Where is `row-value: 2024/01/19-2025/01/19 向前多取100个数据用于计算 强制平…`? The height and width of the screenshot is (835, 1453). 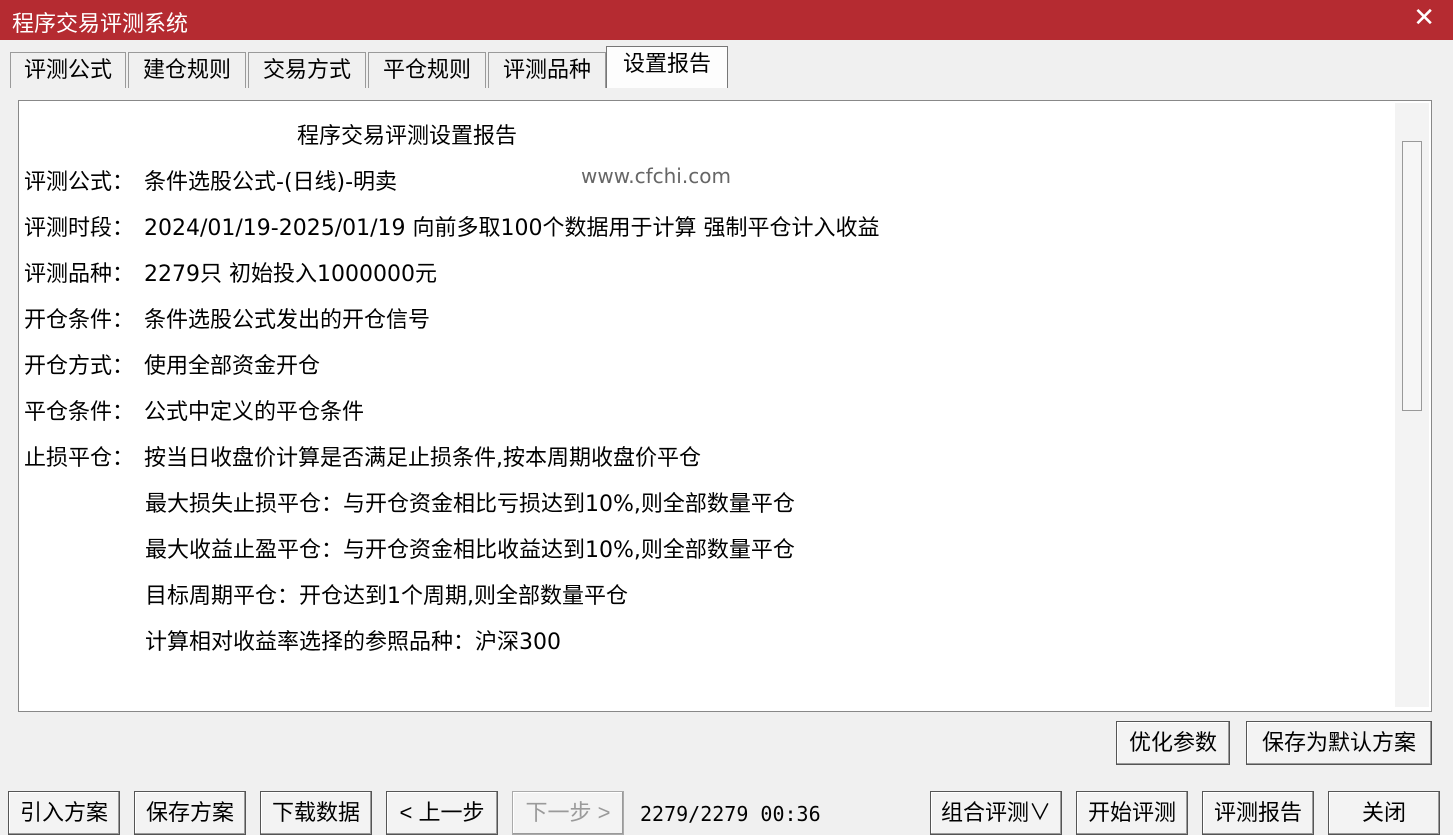 row-value: 2024/01/19-2025/01/19 向前多取100个数据用于计算 强制平… is located at coordinates (512, 228).